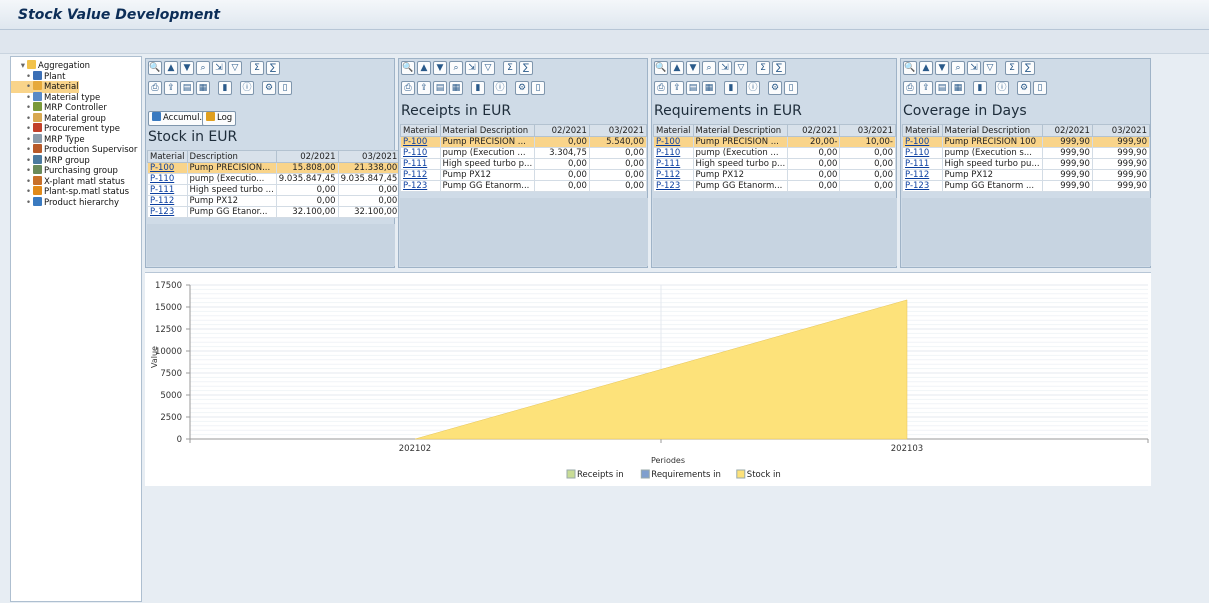 The image size is (1209, 603). Describe the element at coordinates (1026, 142) in the screenshot. I see `table-row: P-100 Pump PRECISION 100 999,90 999,90` at that location.